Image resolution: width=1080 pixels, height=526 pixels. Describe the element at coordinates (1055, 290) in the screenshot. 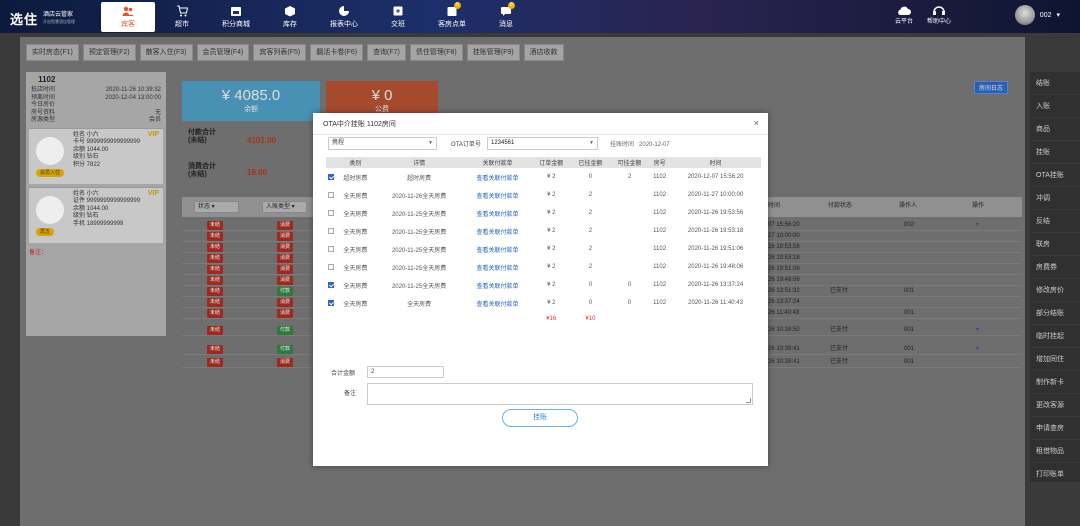

I see `right-menu-item-9: 修改房价` at that location.